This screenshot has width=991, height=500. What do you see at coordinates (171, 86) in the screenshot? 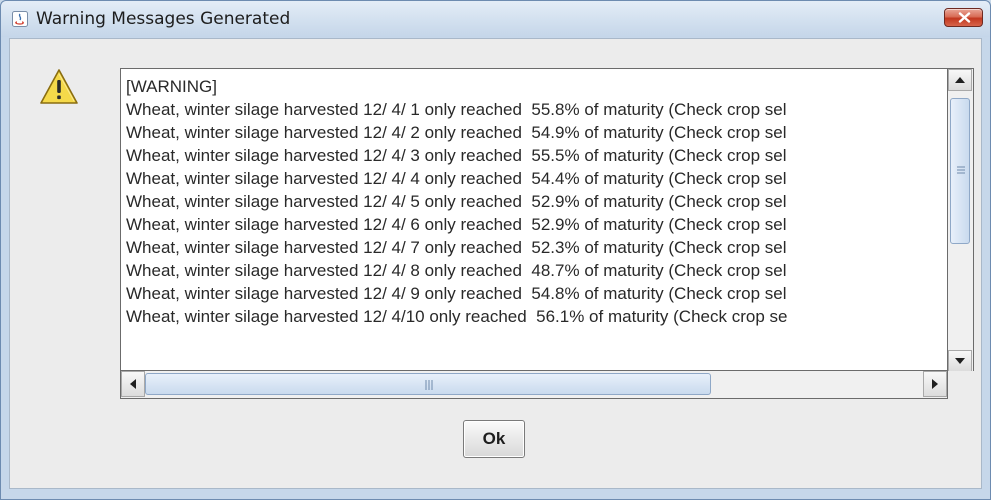
I see `message-line: [WARNING]` at bounding box center [171, 86].